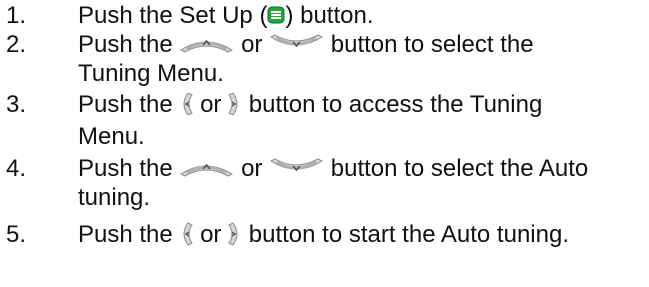 The image size is (649, 287). What do you see at coordinates (114, 197) in the screenshot?
I see `step-line: tuning.` at bounding box center [114, 197].